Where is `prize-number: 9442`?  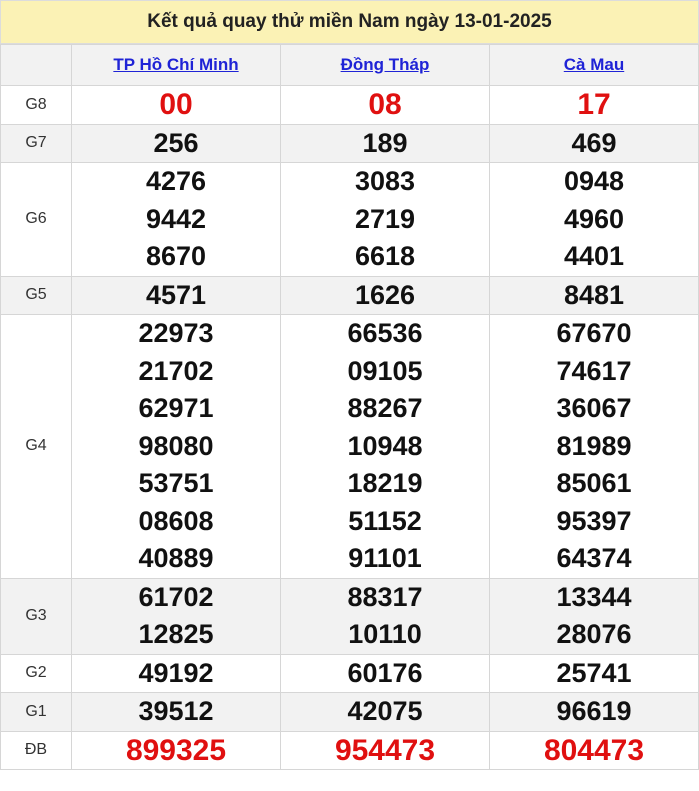
prize-number: 9442 is located at coordinates (176, 218).